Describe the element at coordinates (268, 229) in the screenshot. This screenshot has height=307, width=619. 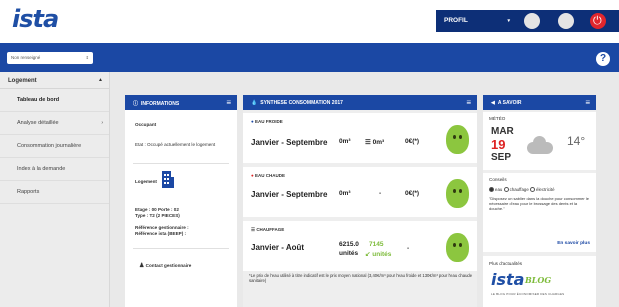
I see `heating-label: ☰ CHAUFFAGE` at that location.